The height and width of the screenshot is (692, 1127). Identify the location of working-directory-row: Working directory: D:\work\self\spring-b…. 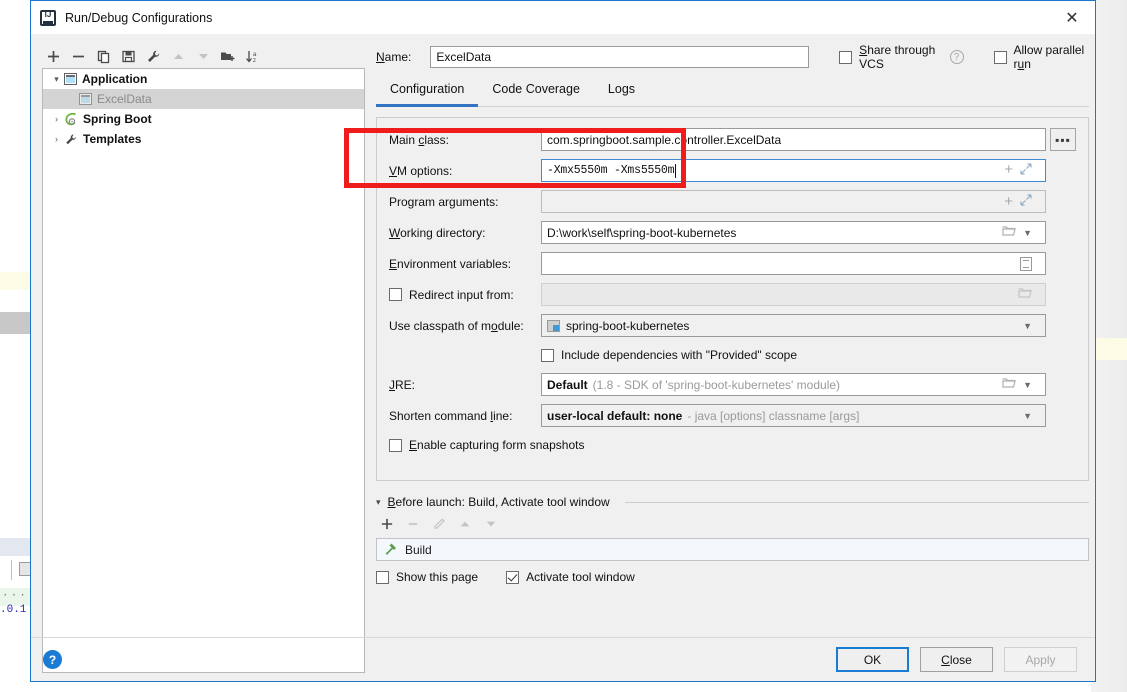
(732, 232).